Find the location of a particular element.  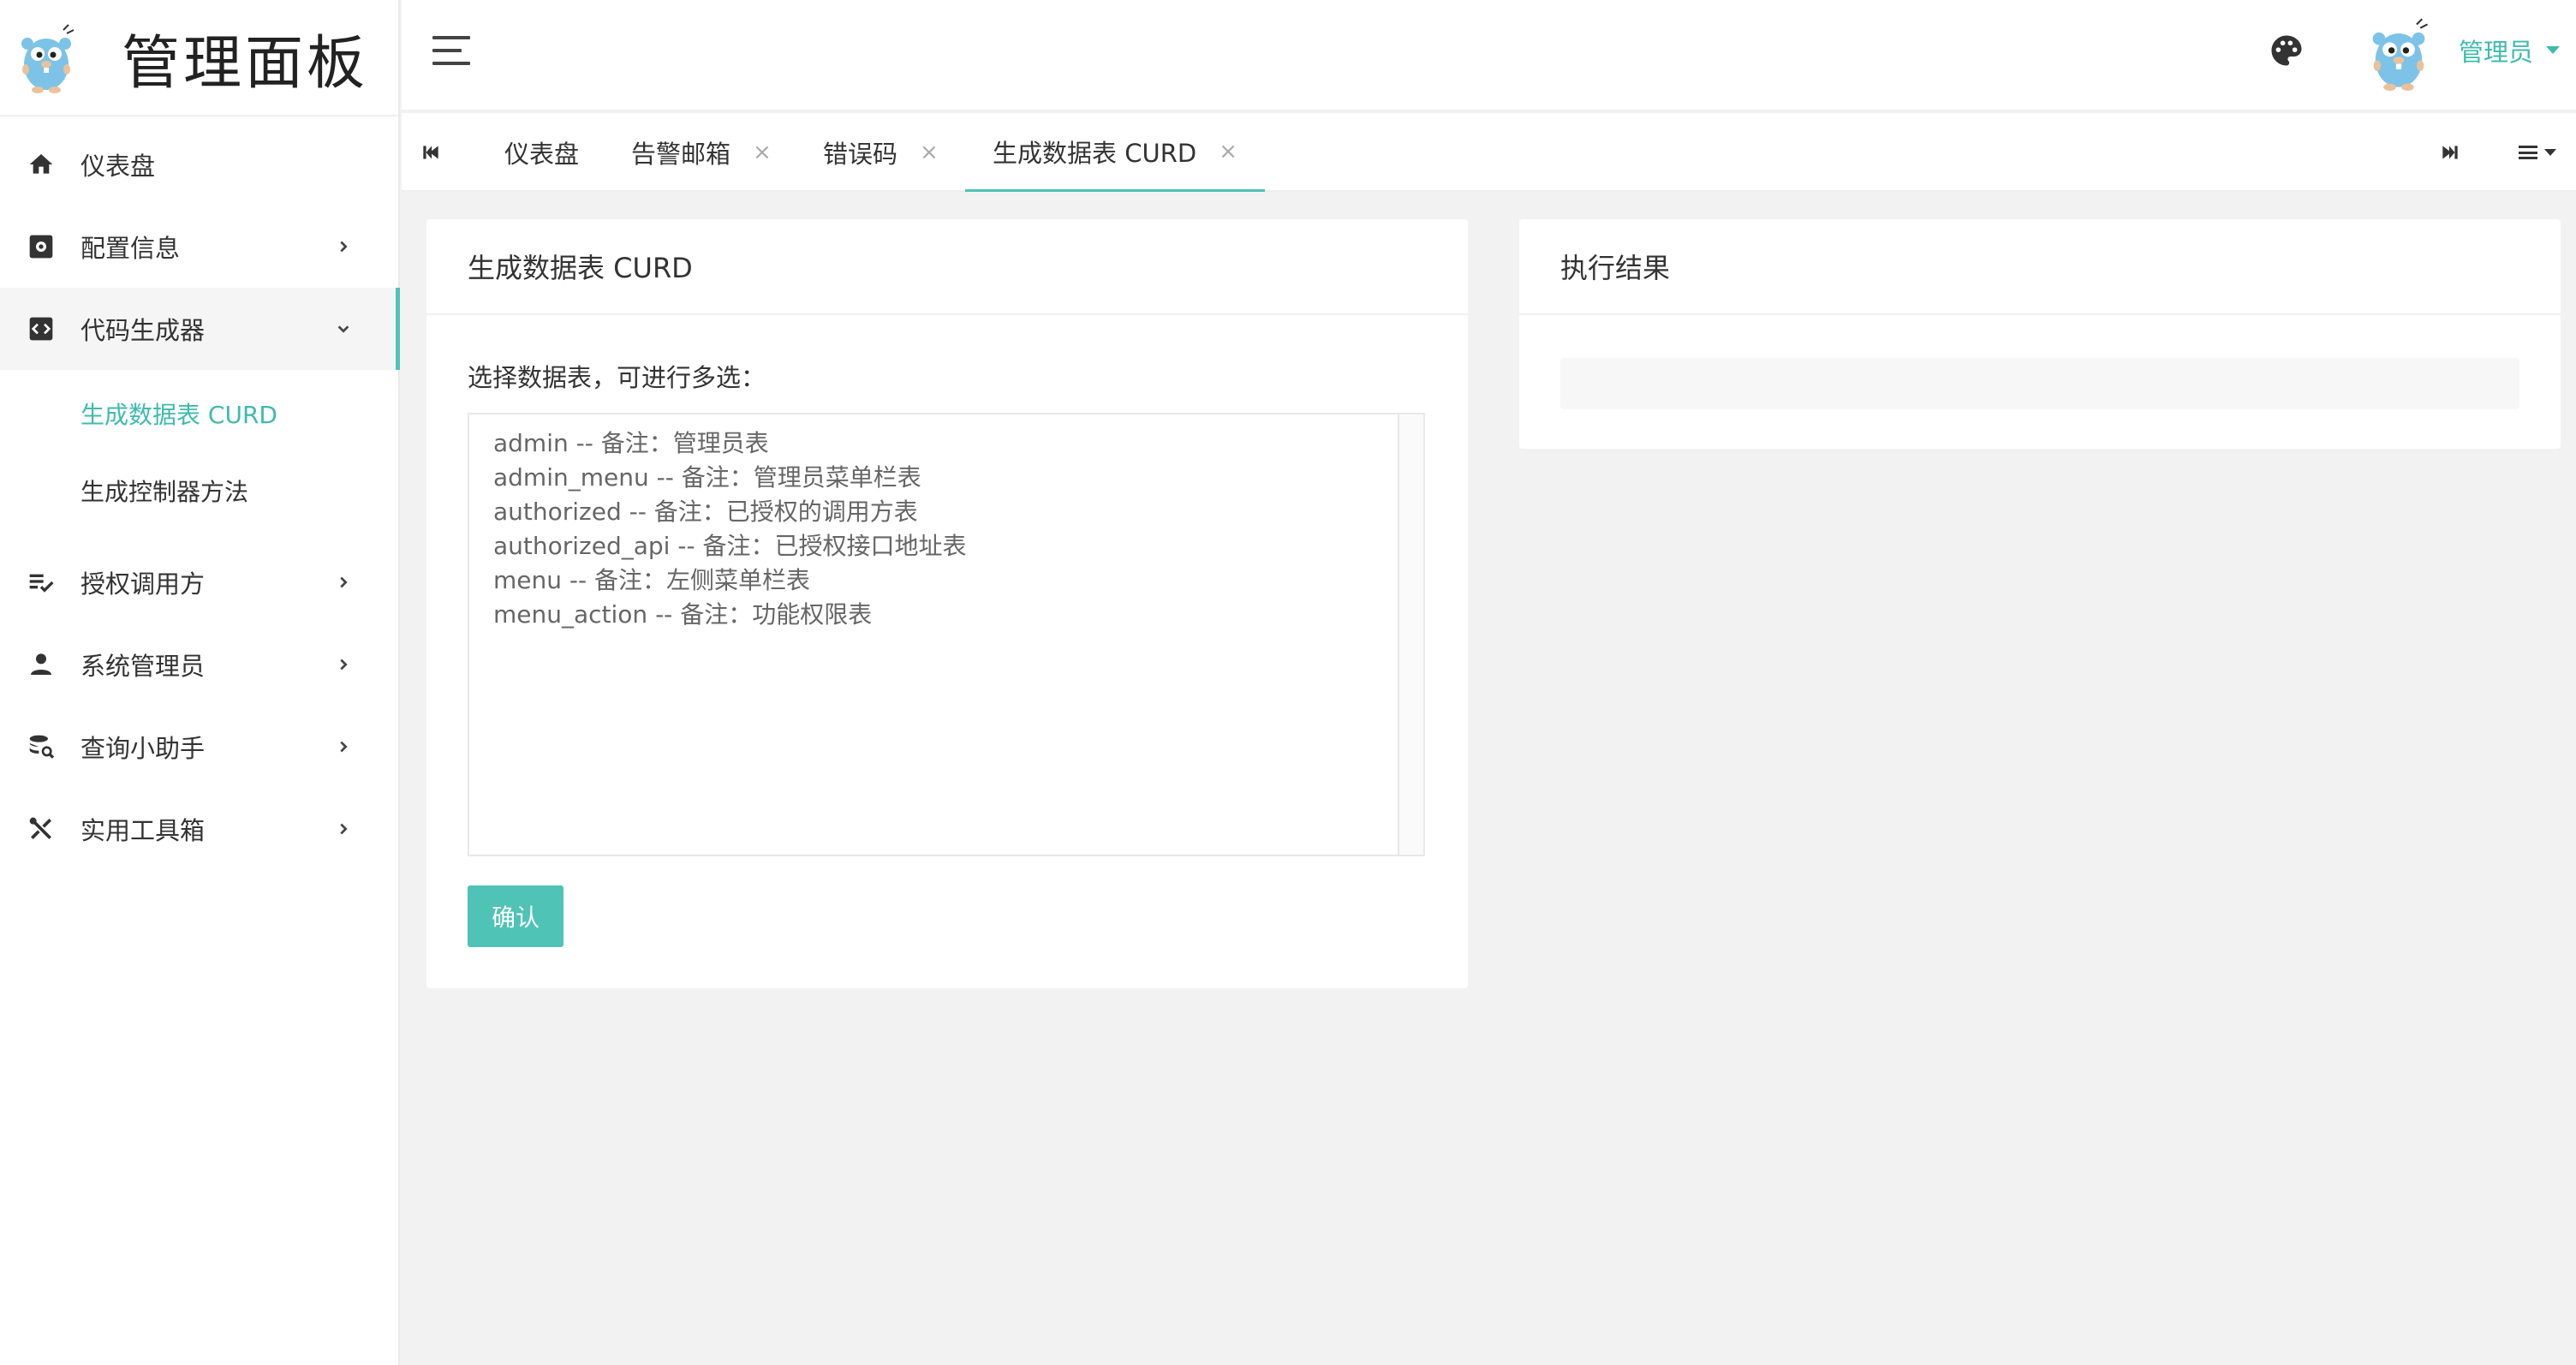

sidebar-item-admins: 系统管理员 is located at coordinates (199, 664).